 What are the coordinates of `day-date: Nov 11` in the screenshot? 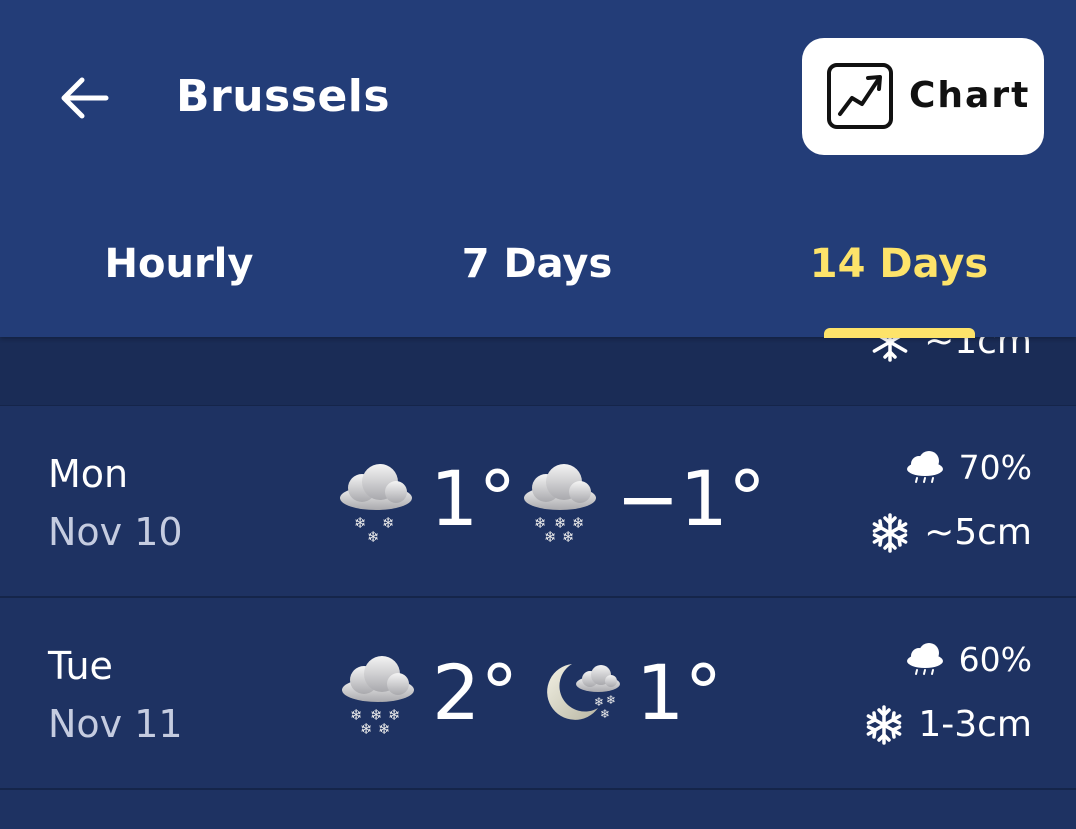 It's located at (115, 724).